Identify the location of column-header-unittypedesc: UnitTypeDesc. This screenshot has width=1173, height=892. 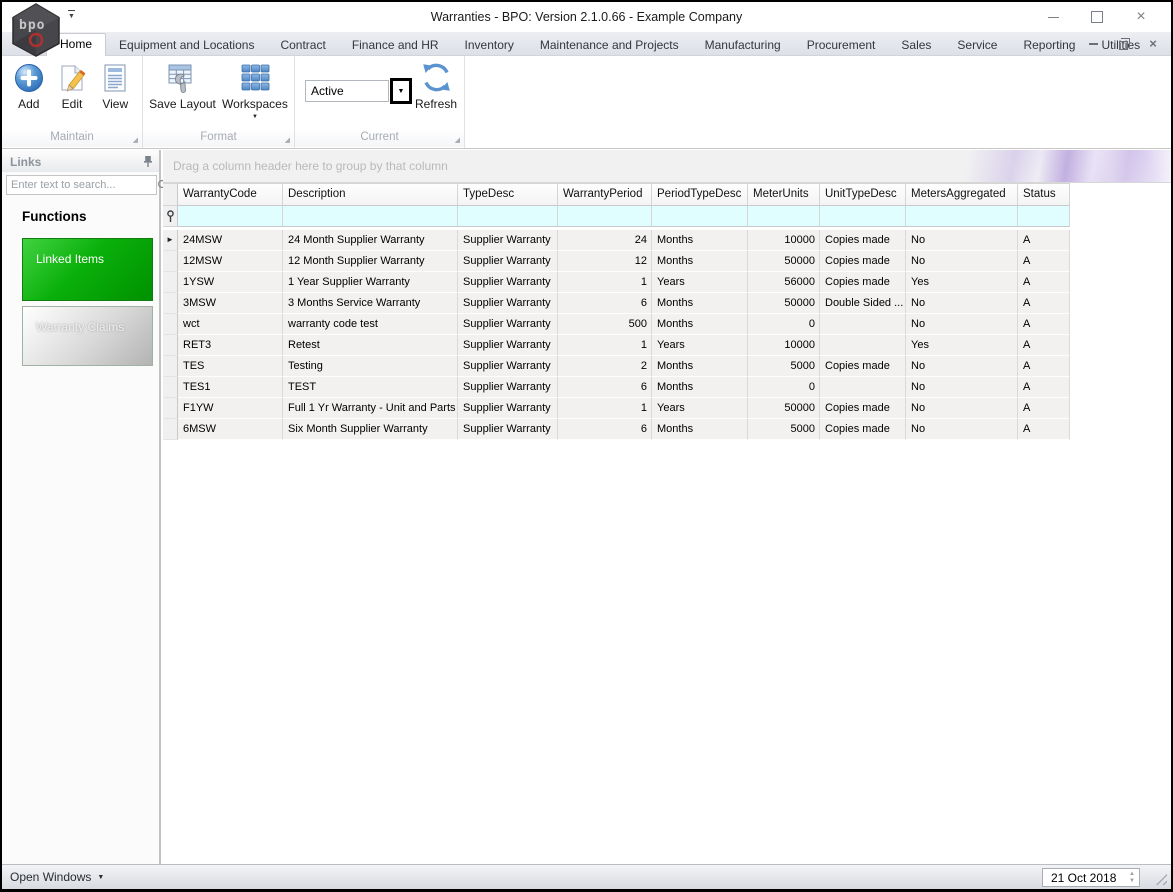
(863, 194).